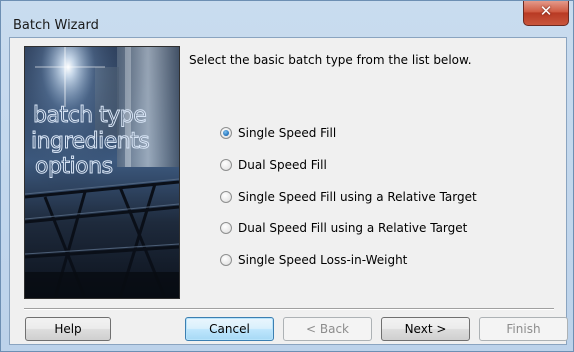 The height and width of the screenshot is (352, 574). Describe the element at coordinates (287, 19) in the screenshot. I see `title-bar: Batch Wizard ✕` at that location.